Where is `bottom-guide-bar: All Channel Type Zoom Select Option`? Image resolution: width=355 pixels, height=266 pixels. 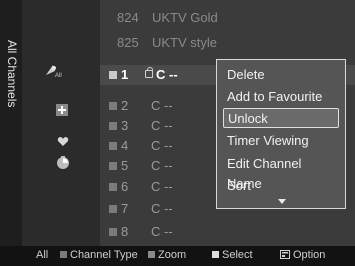
bottom-guide-bar: All Channel Type Zoom Select Option is located at coordinates (177, 256).